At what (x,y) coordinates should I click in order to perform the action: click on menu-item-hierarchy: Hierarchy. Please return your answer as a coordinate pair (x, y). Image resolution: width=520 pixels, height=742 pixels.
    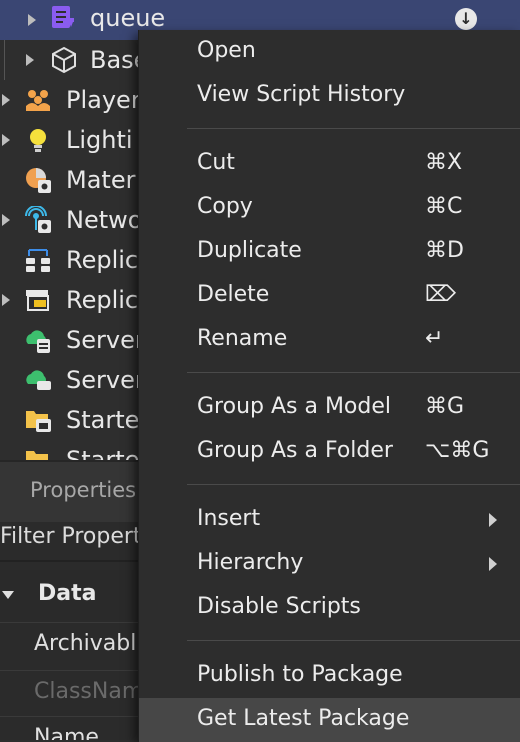
    Looking at the image, I should click on (329, 564).